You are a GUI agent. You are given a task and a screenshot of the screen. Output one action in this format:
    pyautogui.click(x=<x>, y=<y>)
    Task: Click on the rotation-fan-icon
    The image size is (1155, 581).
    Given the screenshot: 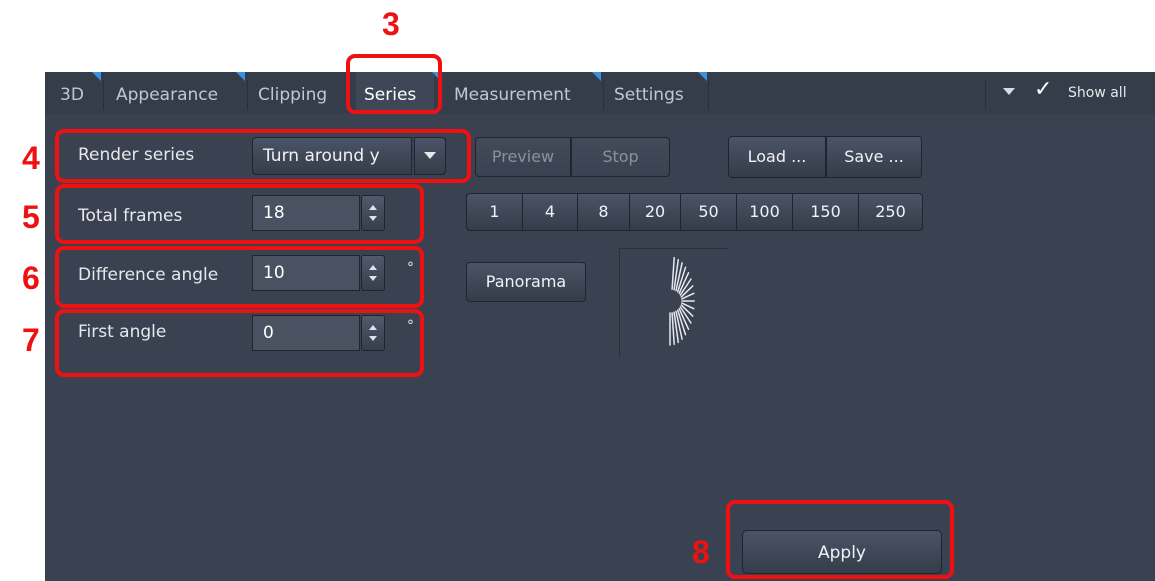 What is the action you would take?
    pyautogui.click(x=682, y=301)
    